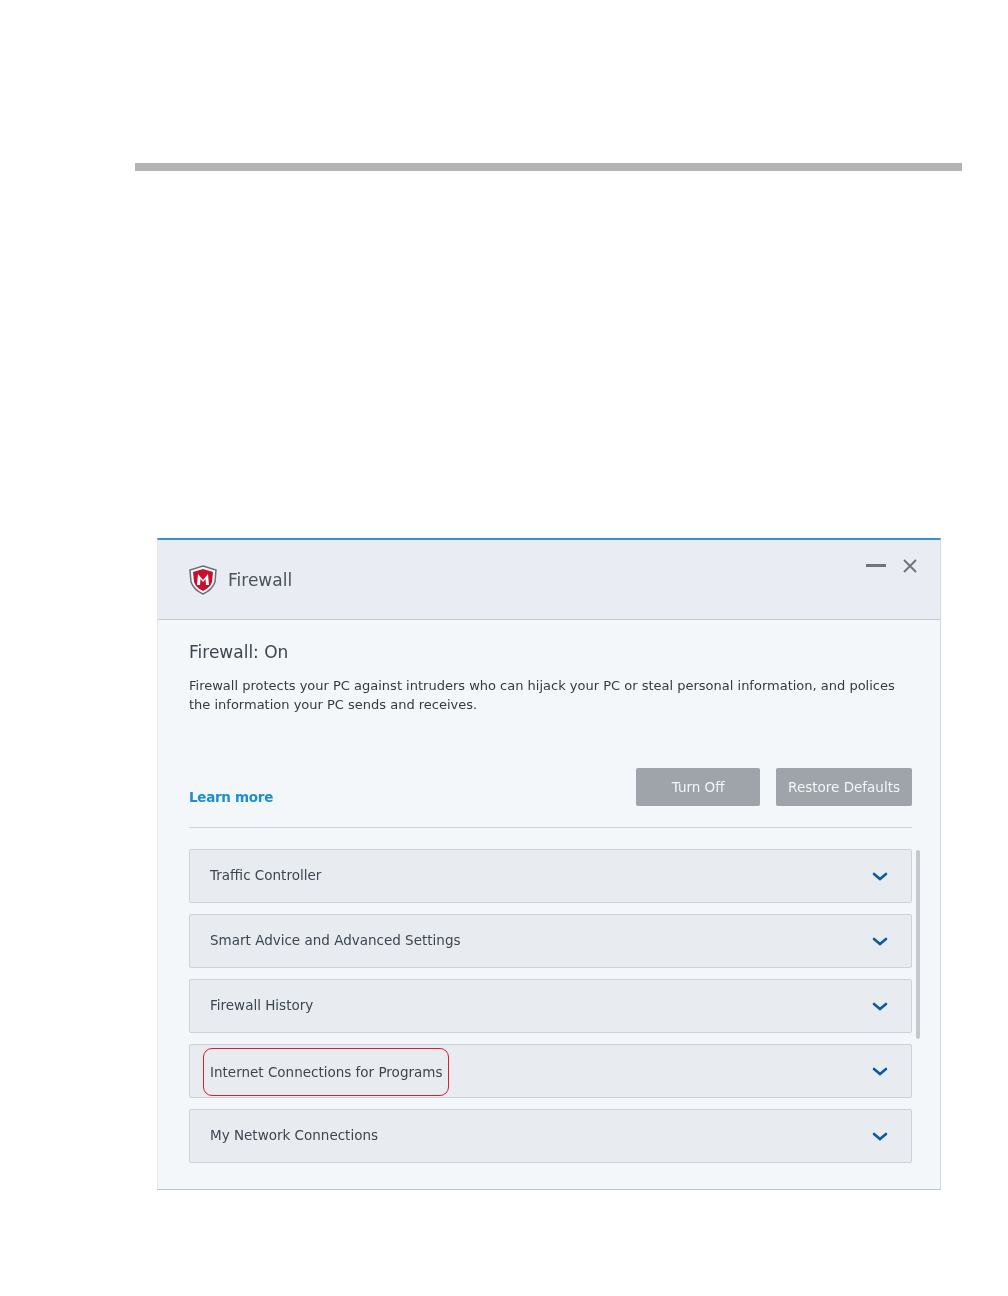 The width and height of the screenshot is (1008, 1296). Describe the element at coordinates (336, 941) in the screenshot. I see `section-title: Smart Advice and Advanced Settings` at that location.